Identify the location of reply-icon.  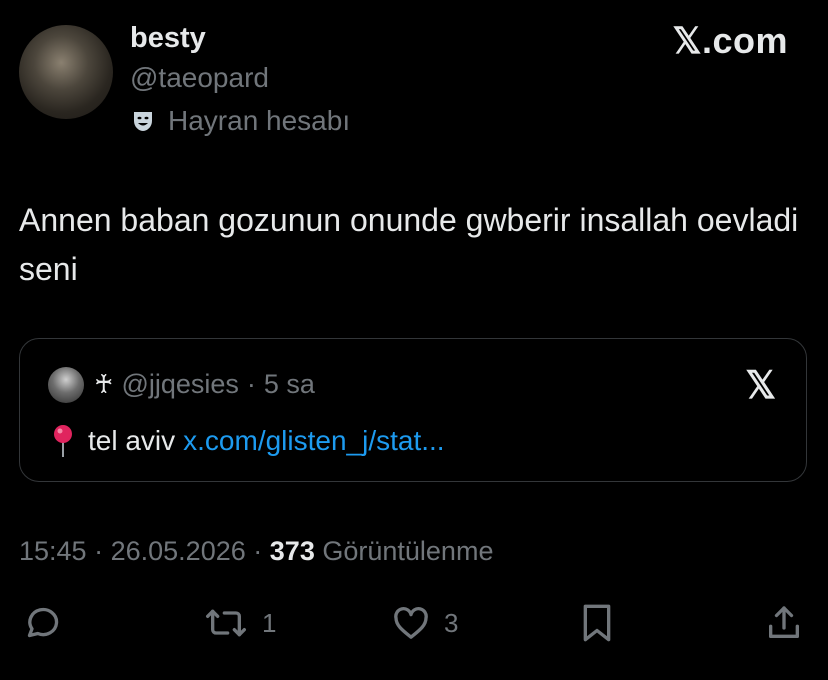
(43, 622).